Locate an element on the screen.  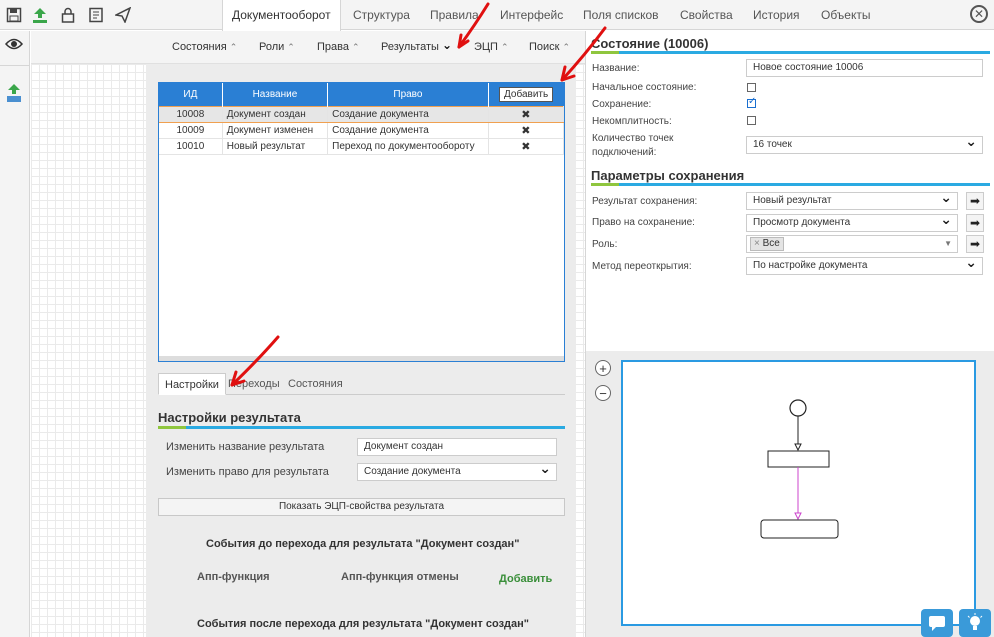
transition-arrowhead is located at coordinates (798, 516).